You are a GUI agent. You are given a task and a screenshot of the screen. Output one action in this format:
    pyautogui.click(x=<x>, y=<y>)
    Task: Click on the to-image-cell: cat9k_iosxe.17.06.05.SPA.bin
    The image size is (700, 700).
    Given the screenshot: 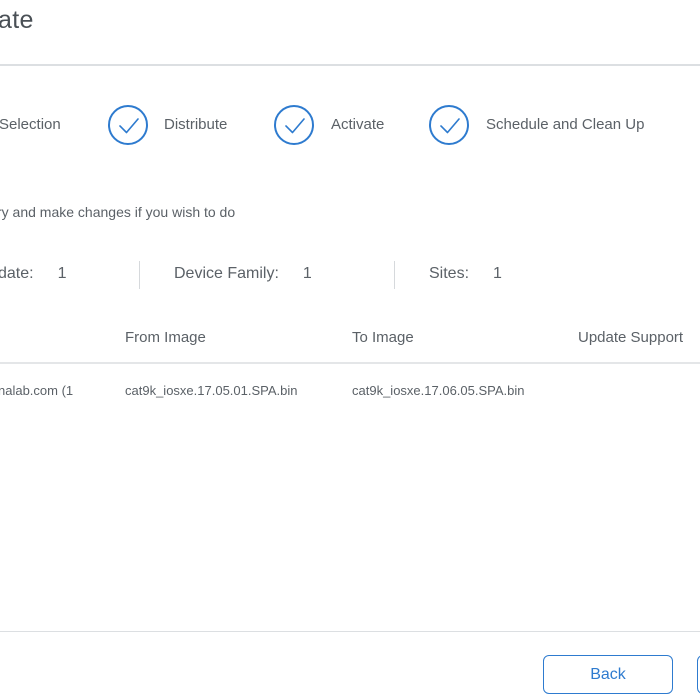 What is the action you would take?
    pyautogui.click(x=438, y=390)
    